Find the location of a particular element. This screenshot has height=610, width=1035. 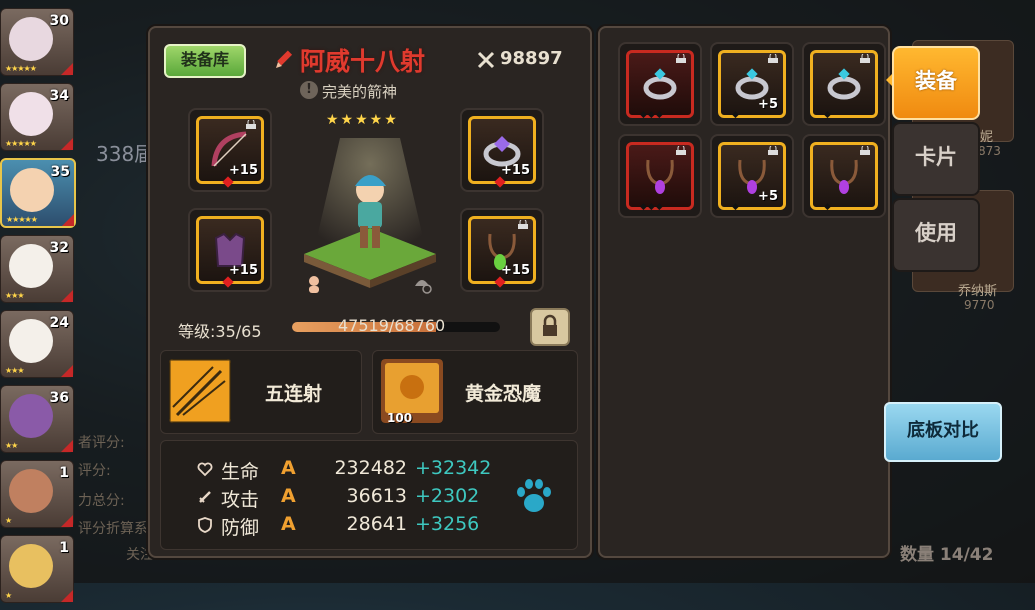

hero-avatar: 36 ★★ is located at coordinates (37, 419).